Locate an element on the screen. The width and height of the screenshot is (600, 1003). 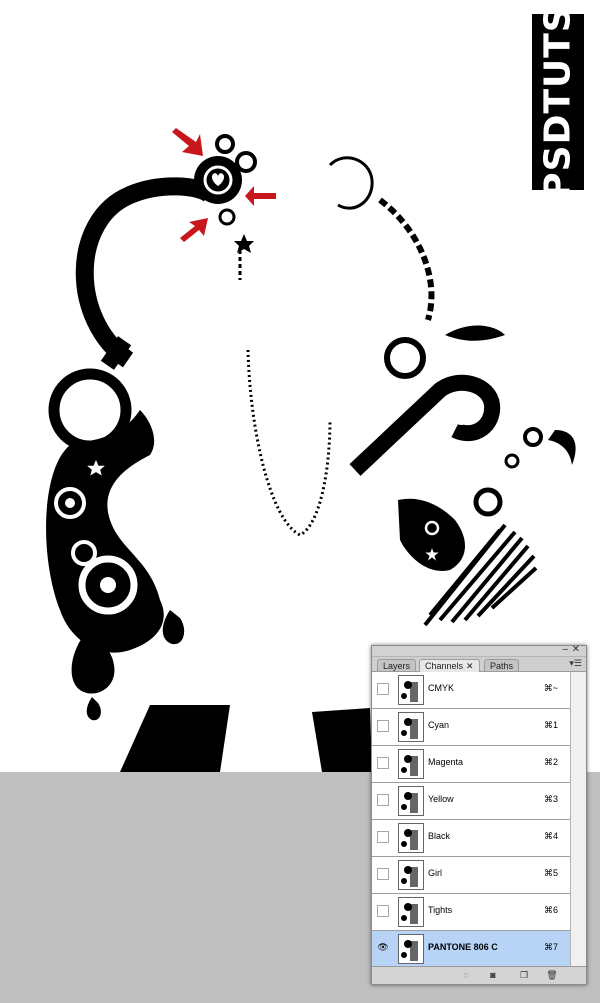
figure-head-outline is located at coordinates (351, 183).